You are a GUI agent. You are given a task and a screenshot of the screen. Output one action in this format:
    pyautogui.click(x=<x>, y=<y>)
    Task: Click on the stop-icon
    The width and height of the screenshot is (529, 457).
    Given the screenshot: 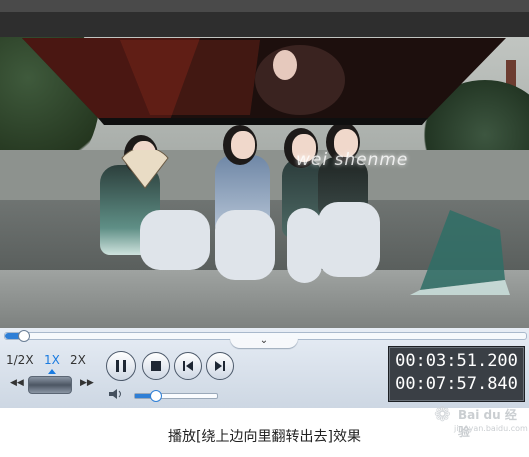 What is the action you would take?
    pyautogui.click(x=156, y=366)
    